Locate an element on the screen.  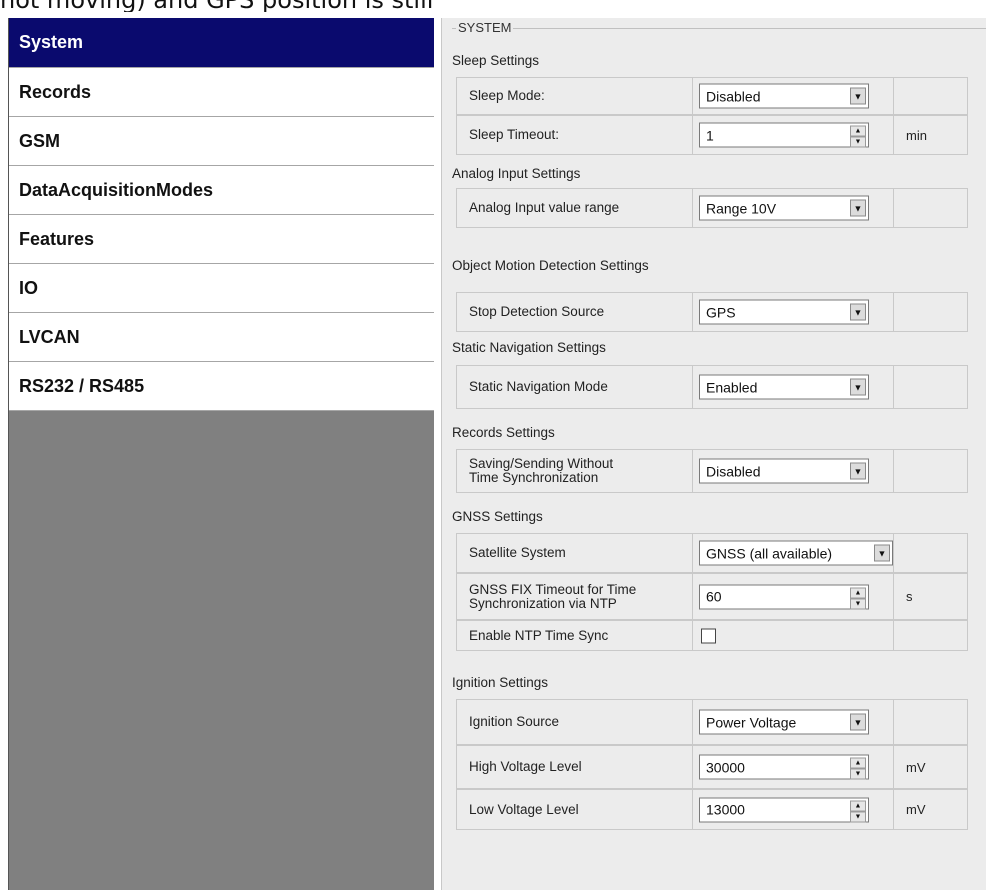
label-stop-detection-source: Stop Detection Source is located at coordinates (575, 312).